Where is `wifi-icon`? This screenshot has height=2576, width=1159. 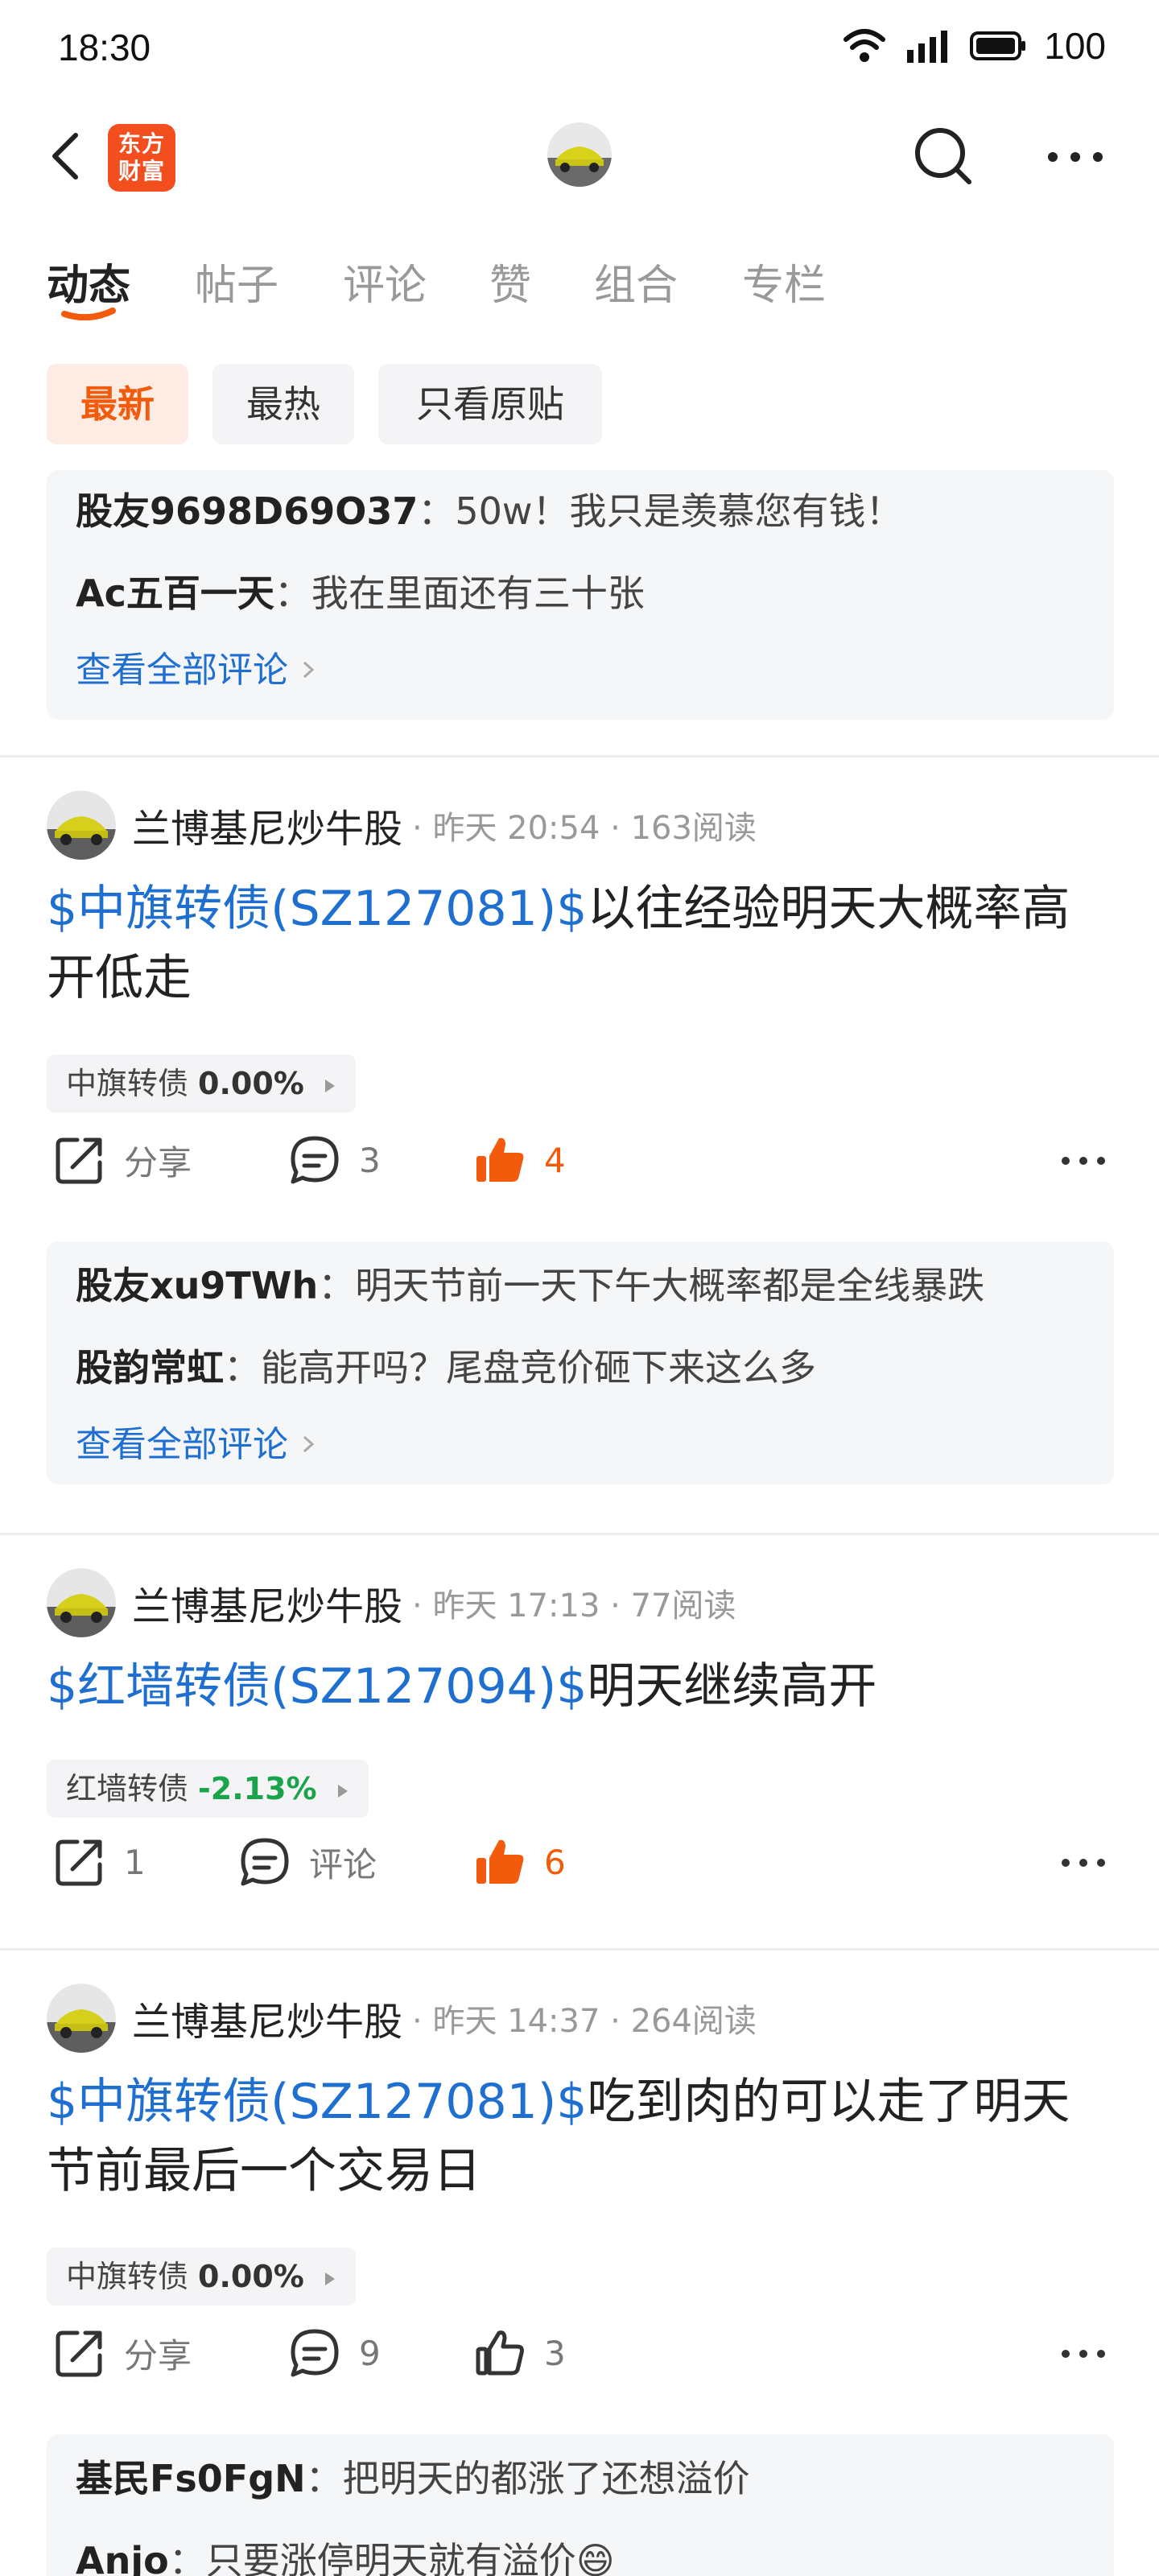 wifi-icon is located at coordinates (864, 45).